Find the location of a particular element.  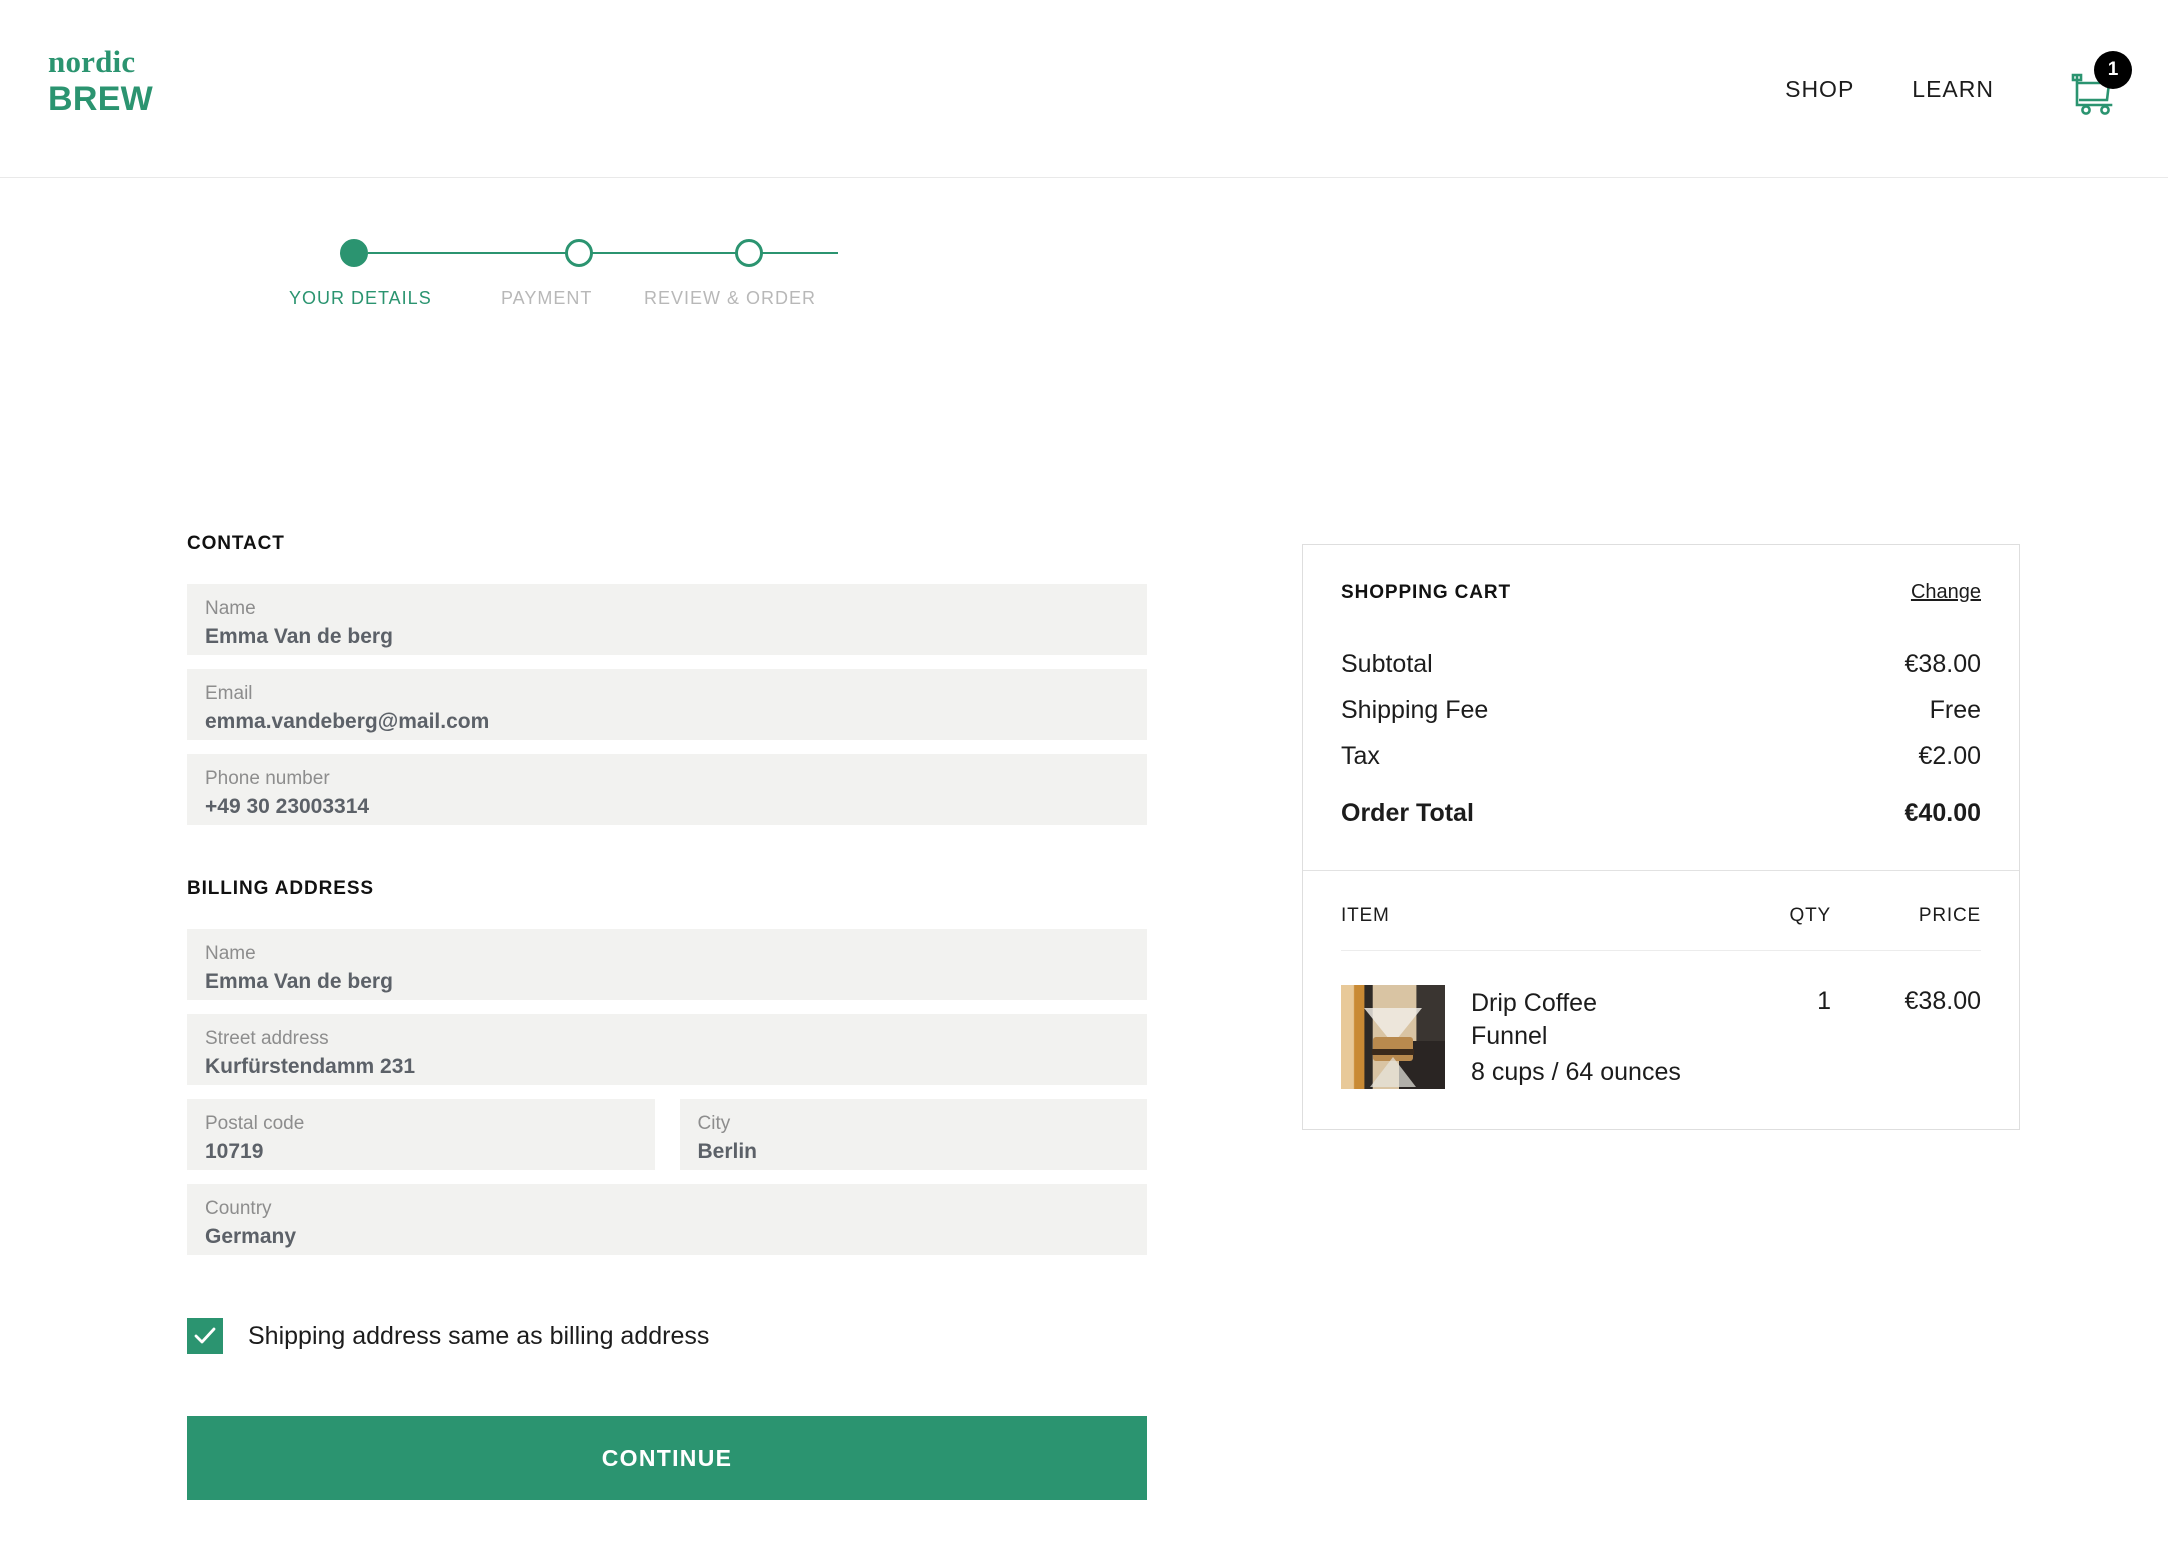

contact-section-title: CONTACT is located at coordinates (236, 543).